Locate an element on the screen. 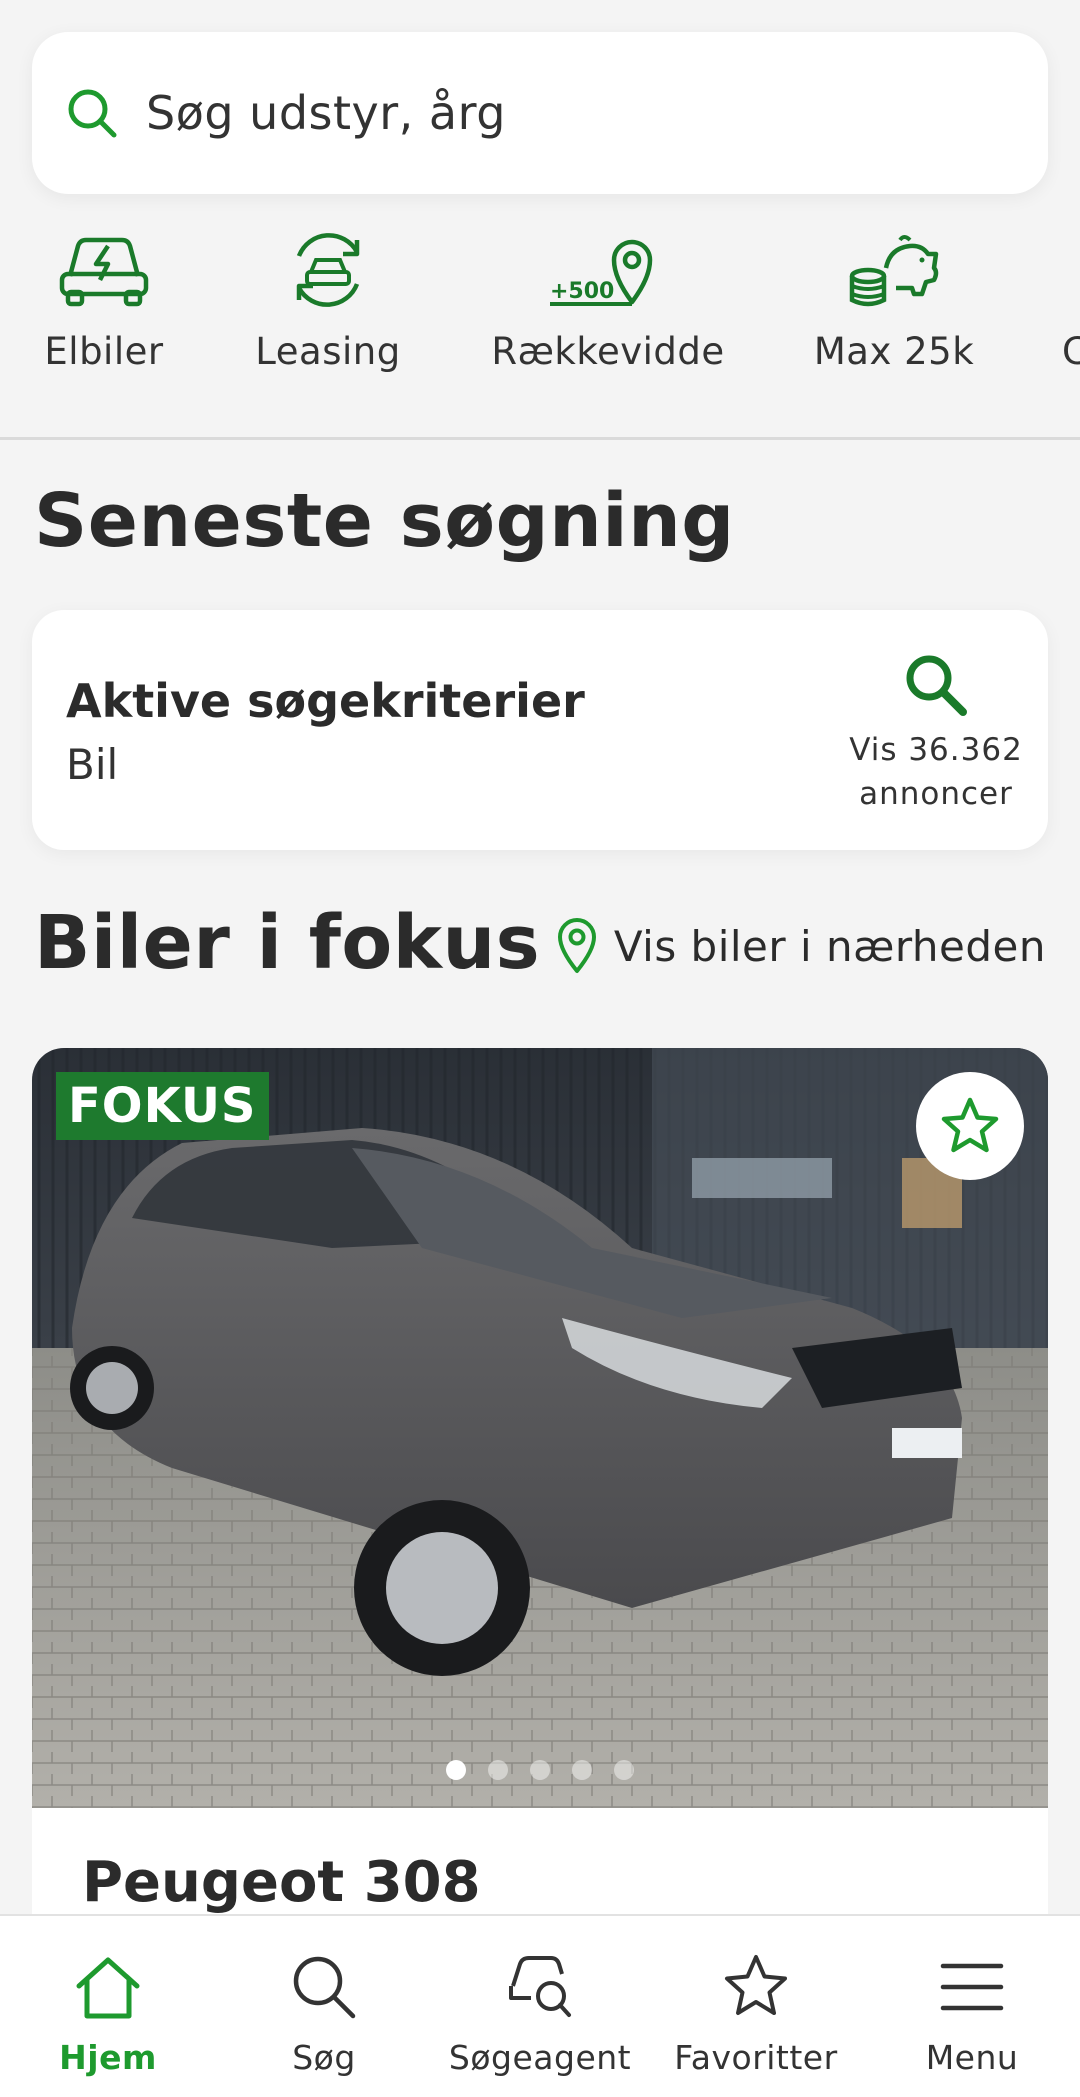  show-results-button: Vis 36.362 annoncer is located at coordinates (935, 733).